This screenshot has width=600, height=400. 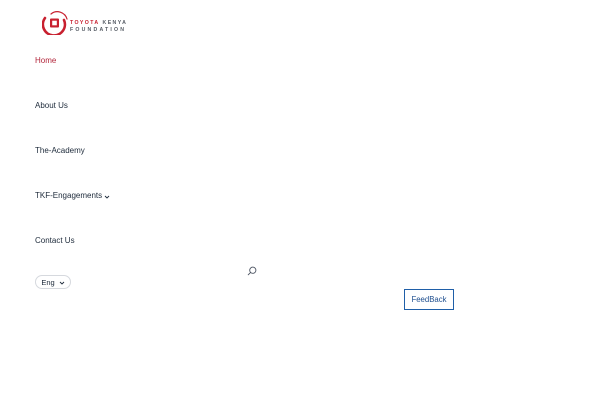 I want to click on language-selector: Eng, so click(x=53, y=282).